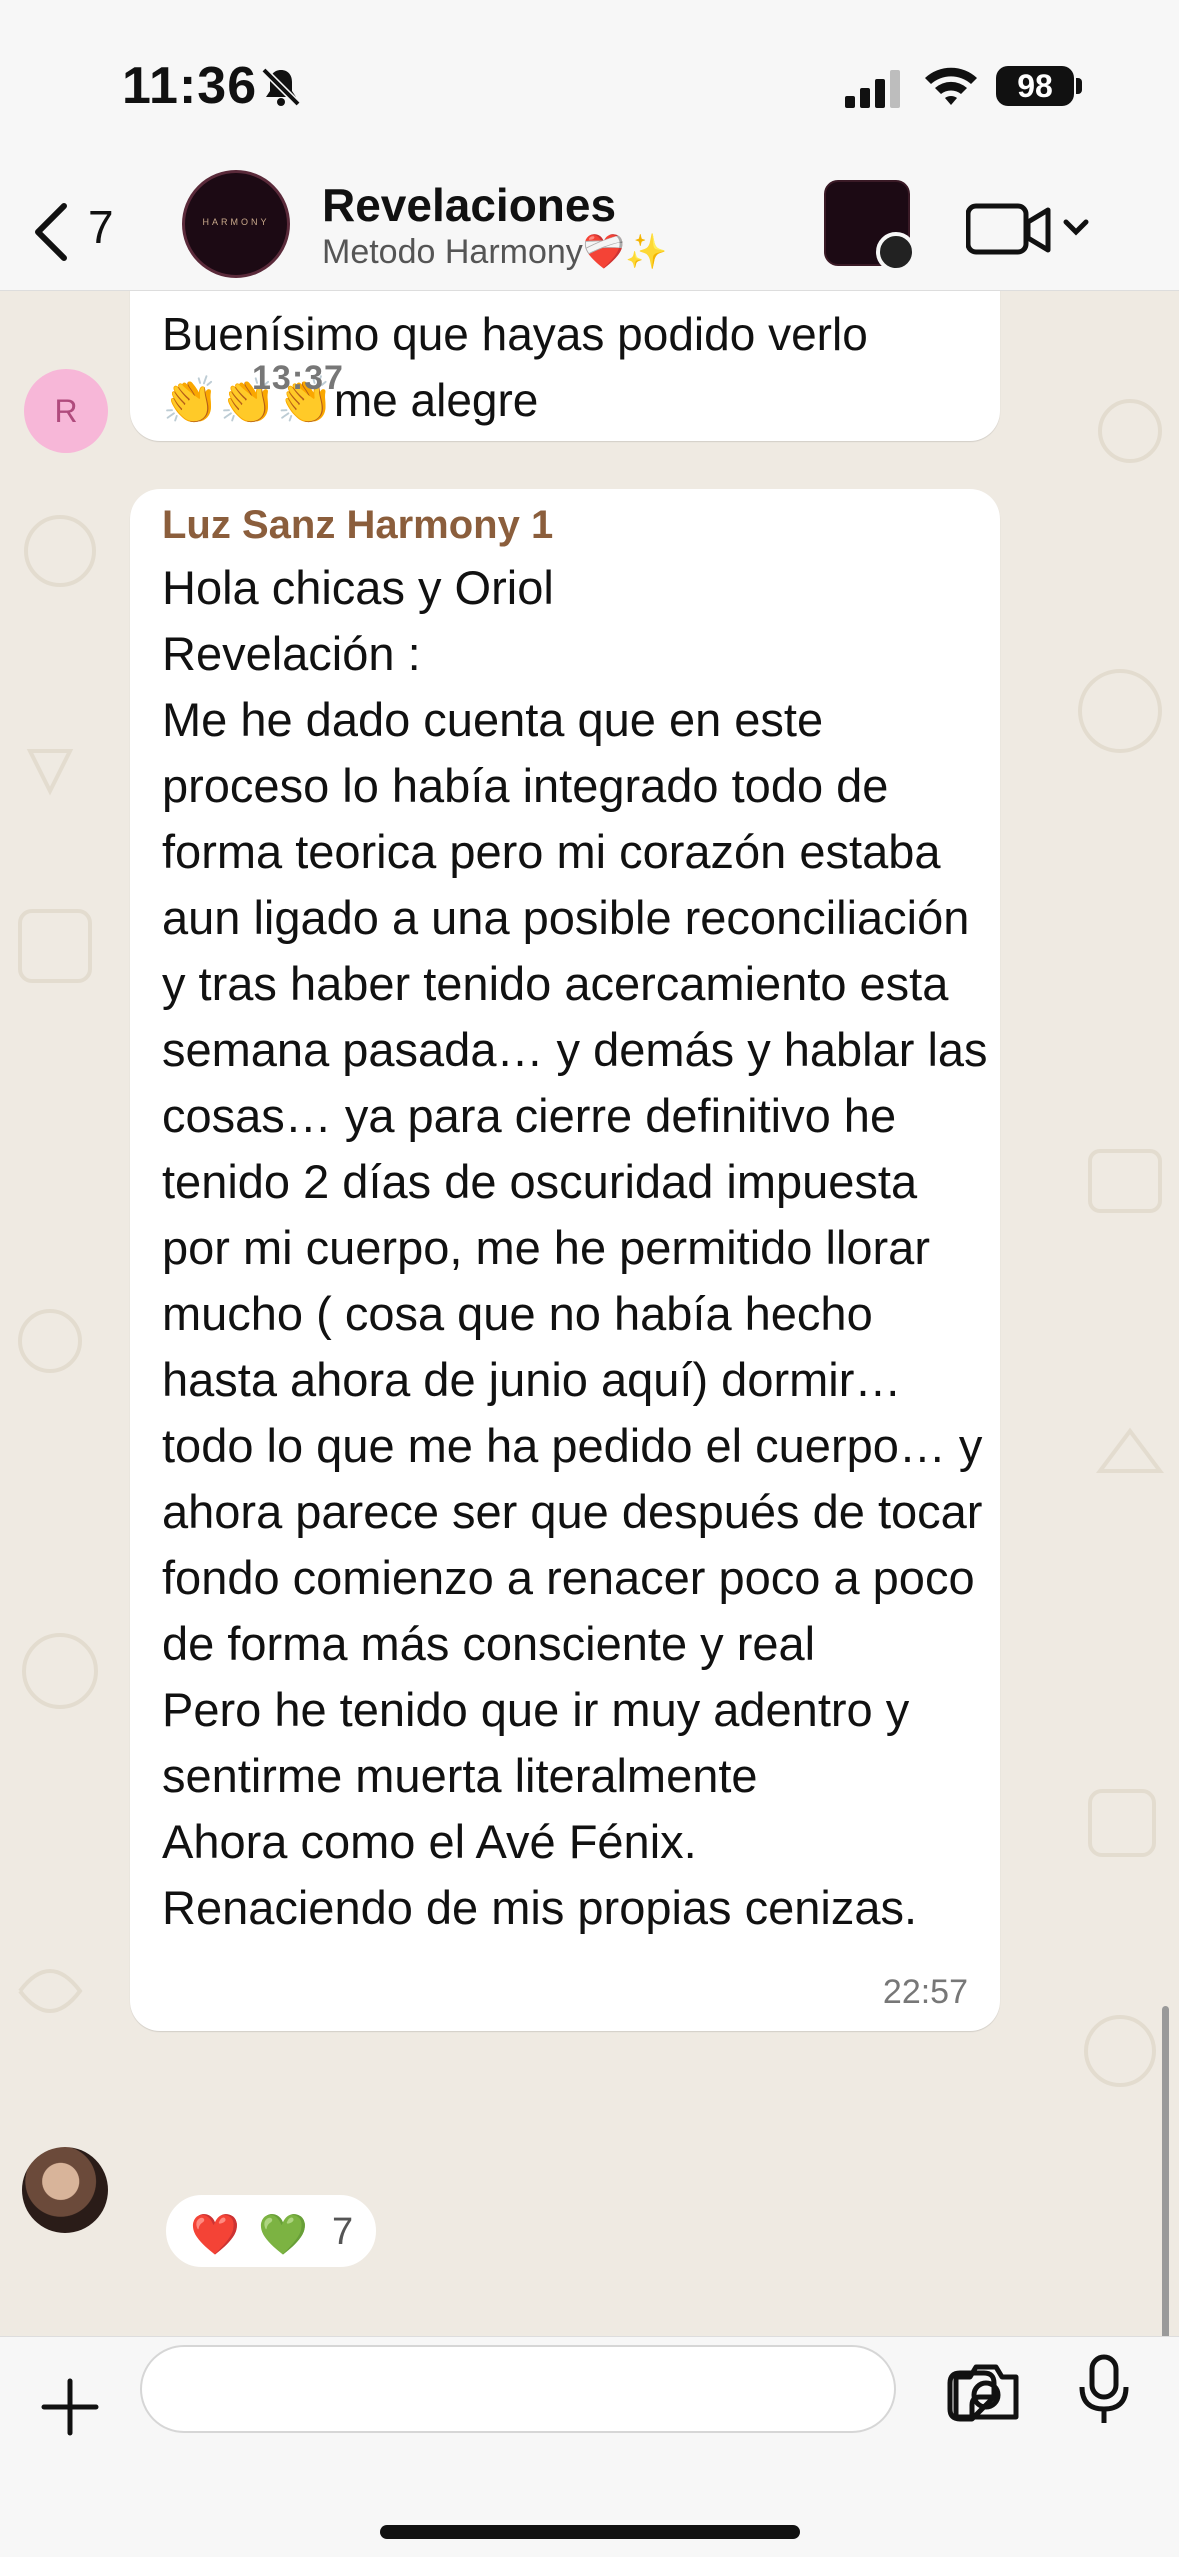 This screenshot has width=1179, height=2557. Describe the element at coordinates (65, 2190) in the screenshot. I see `sender-avatar` at that location.